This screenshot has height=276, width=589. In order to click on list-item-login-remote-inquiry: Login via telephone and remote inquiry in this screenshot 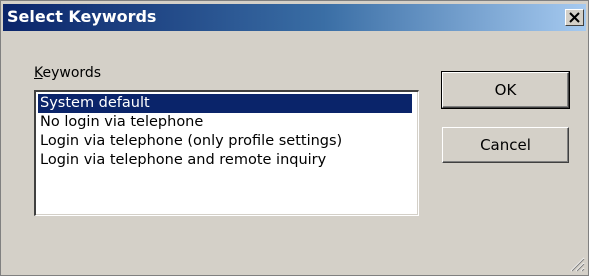, I will do `click(183, 160)`.